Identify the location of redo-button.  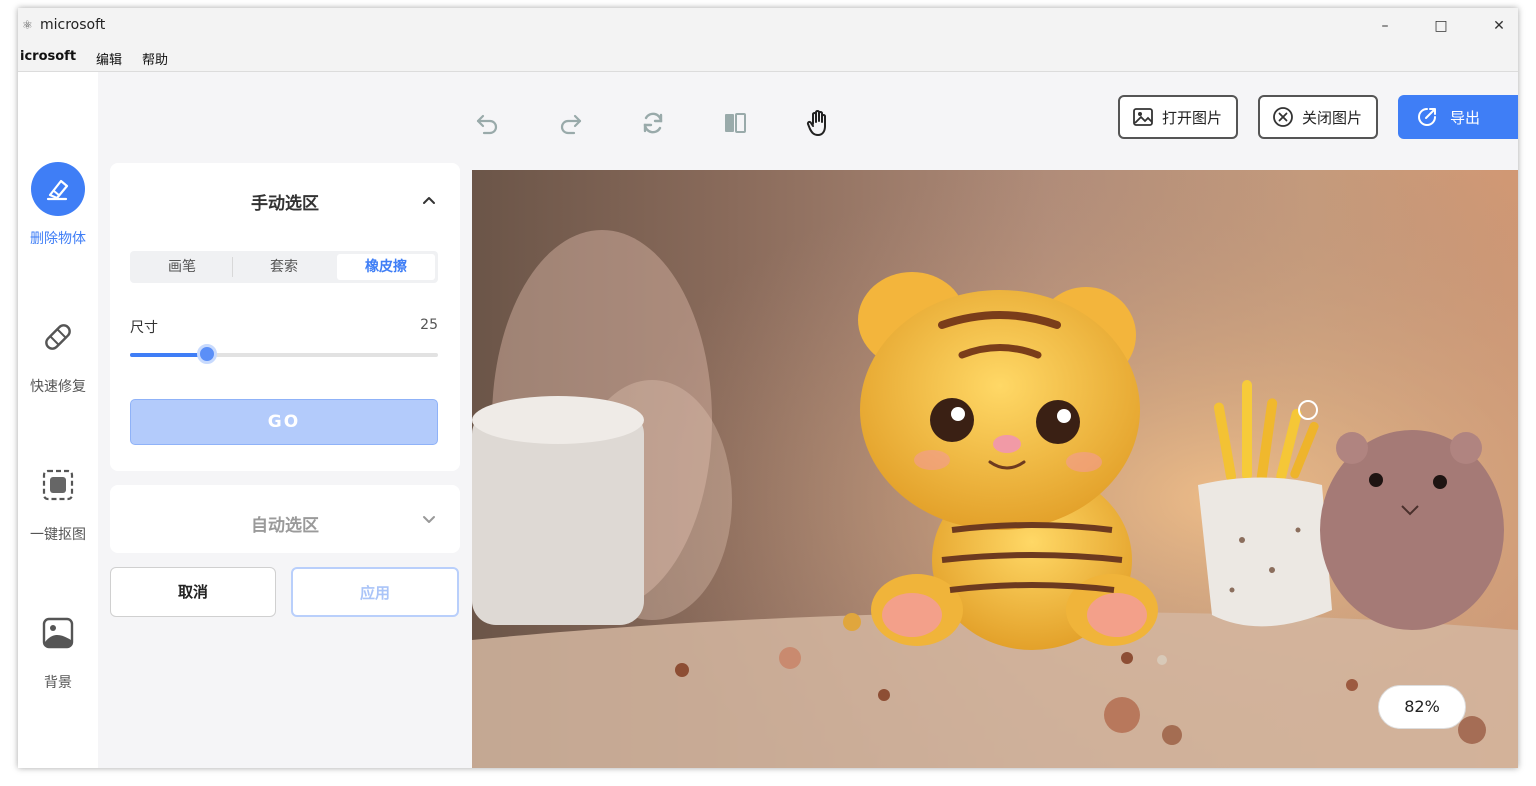
(571, 123).